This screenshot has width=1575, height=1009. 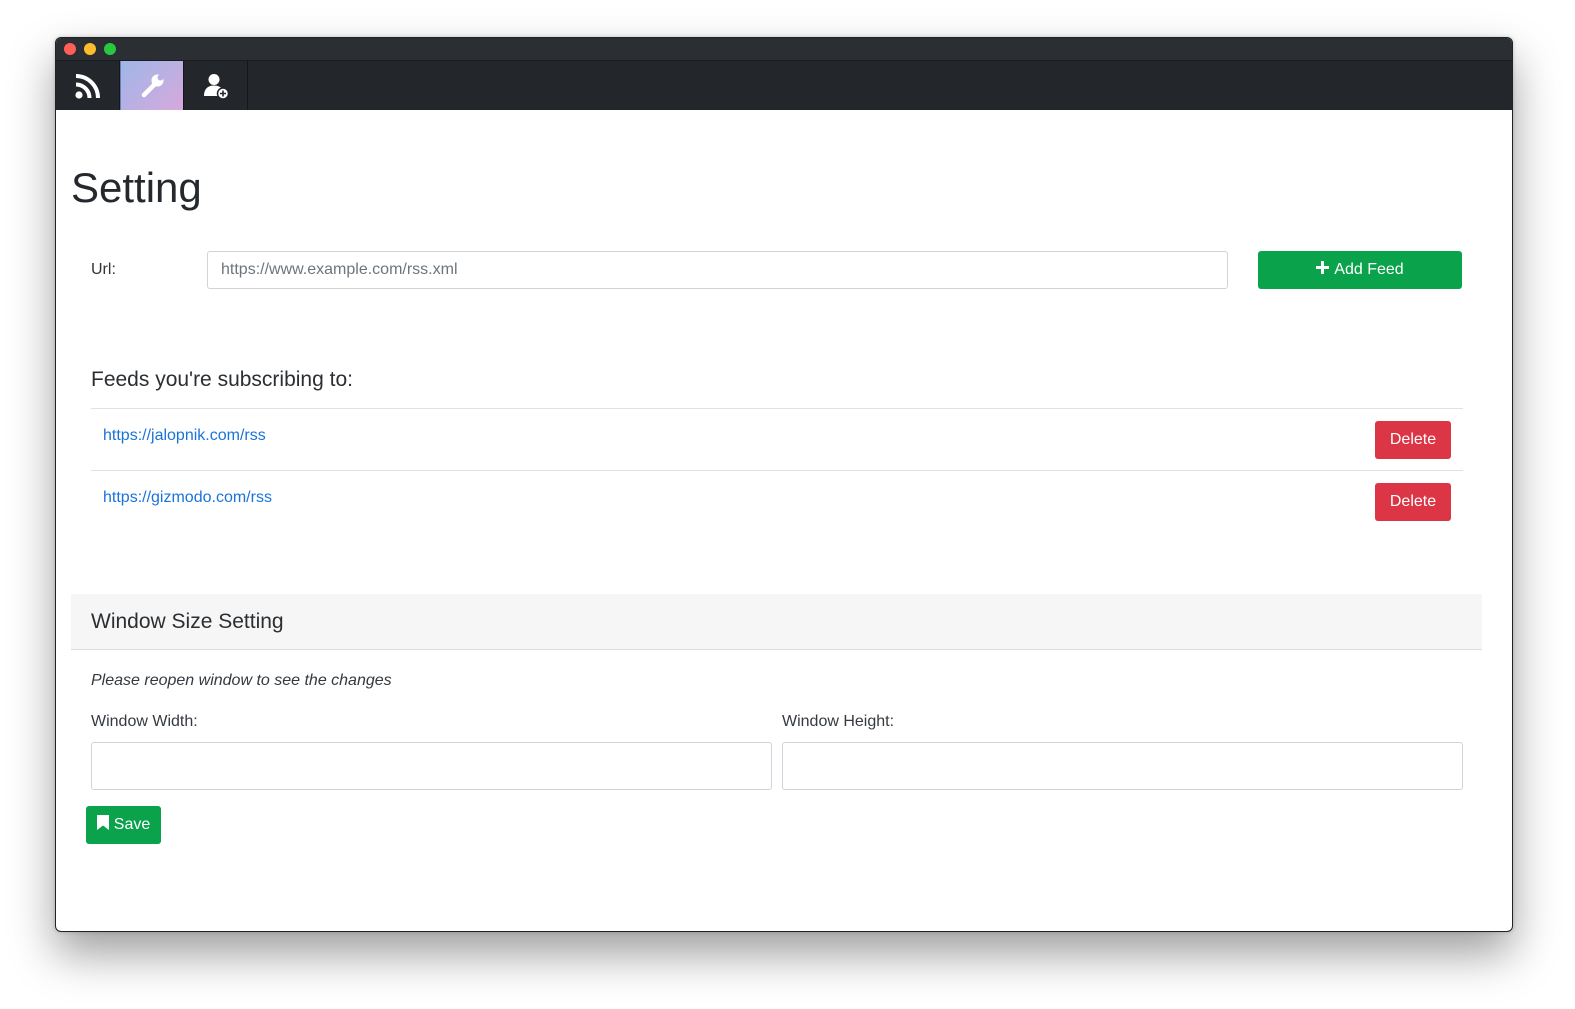 I want to click on plus-icon, so click(x=1323, y=270).